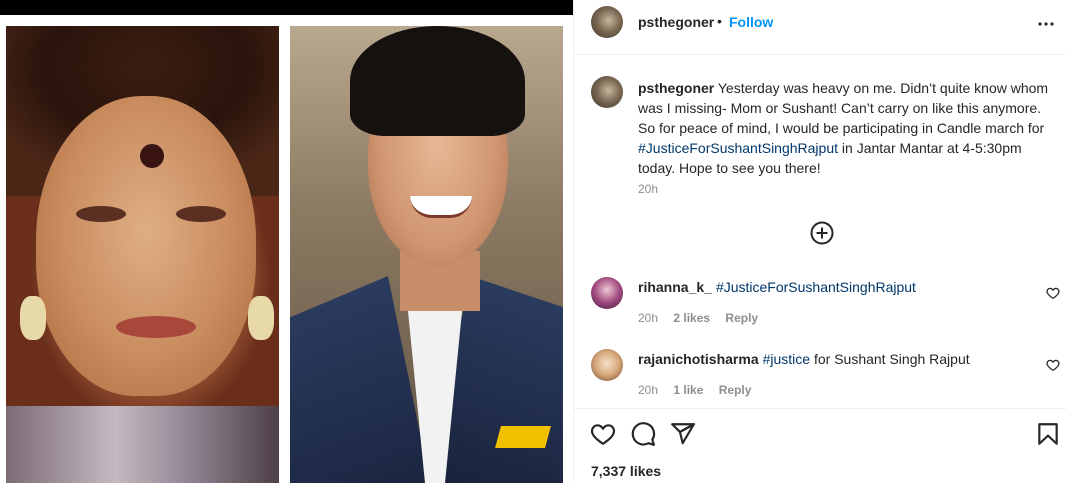  I want to click on likes-count: 7,337 likes, so click(626, 471).